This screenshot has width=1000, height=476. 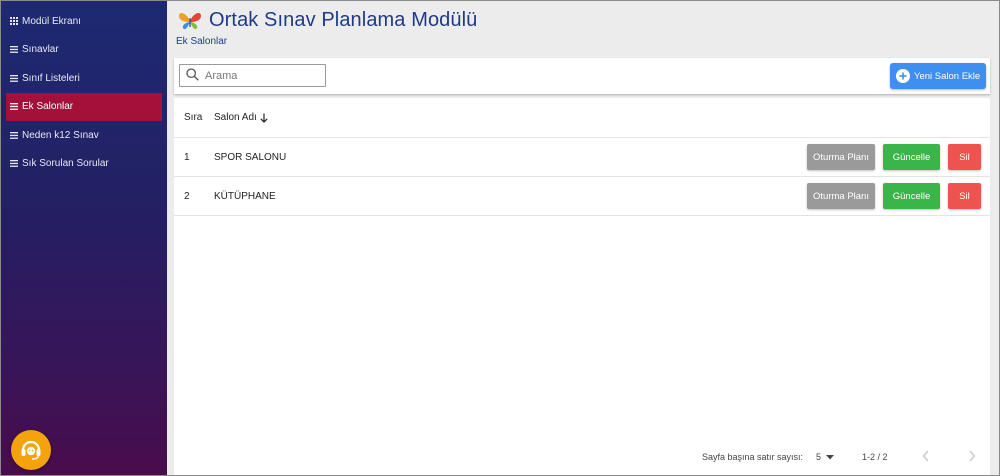 I want to click on toolbar: Yeni Salon Ekle, so click(x=582, y=76).